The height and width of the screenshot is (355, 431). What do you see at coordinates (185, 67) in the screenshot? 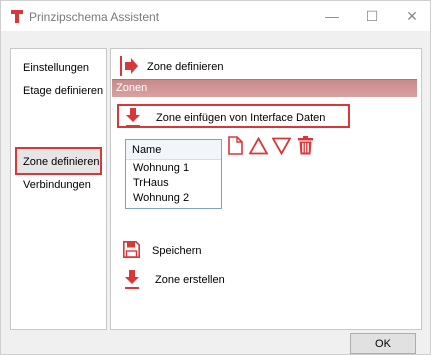
I see `page-title: Zone definieren` at bounding box center [185, 67].